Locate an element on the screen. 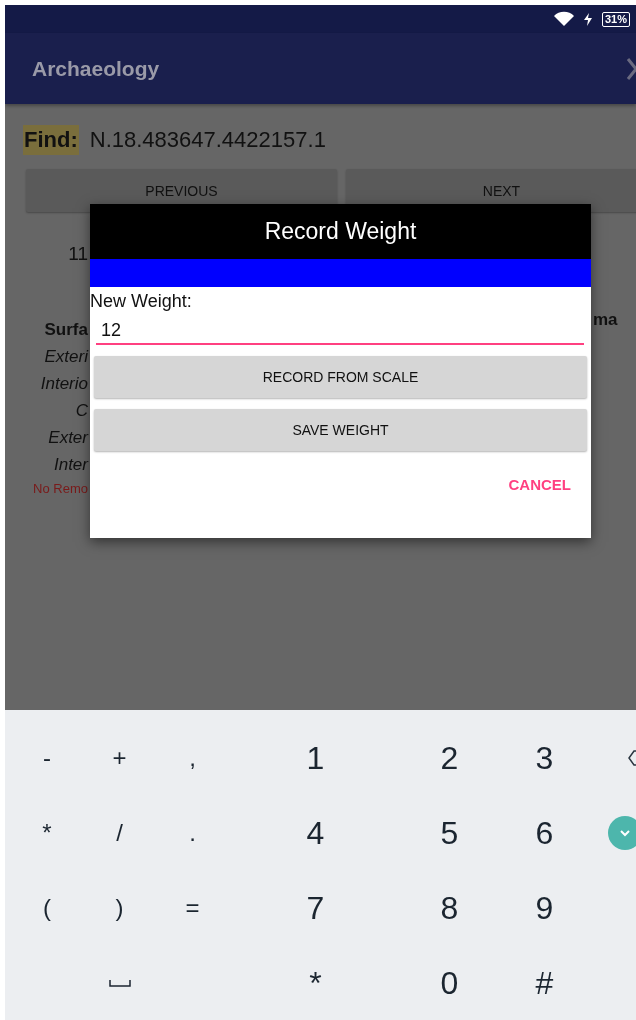  keyboard-key: = is located at coordinates (192, 907).